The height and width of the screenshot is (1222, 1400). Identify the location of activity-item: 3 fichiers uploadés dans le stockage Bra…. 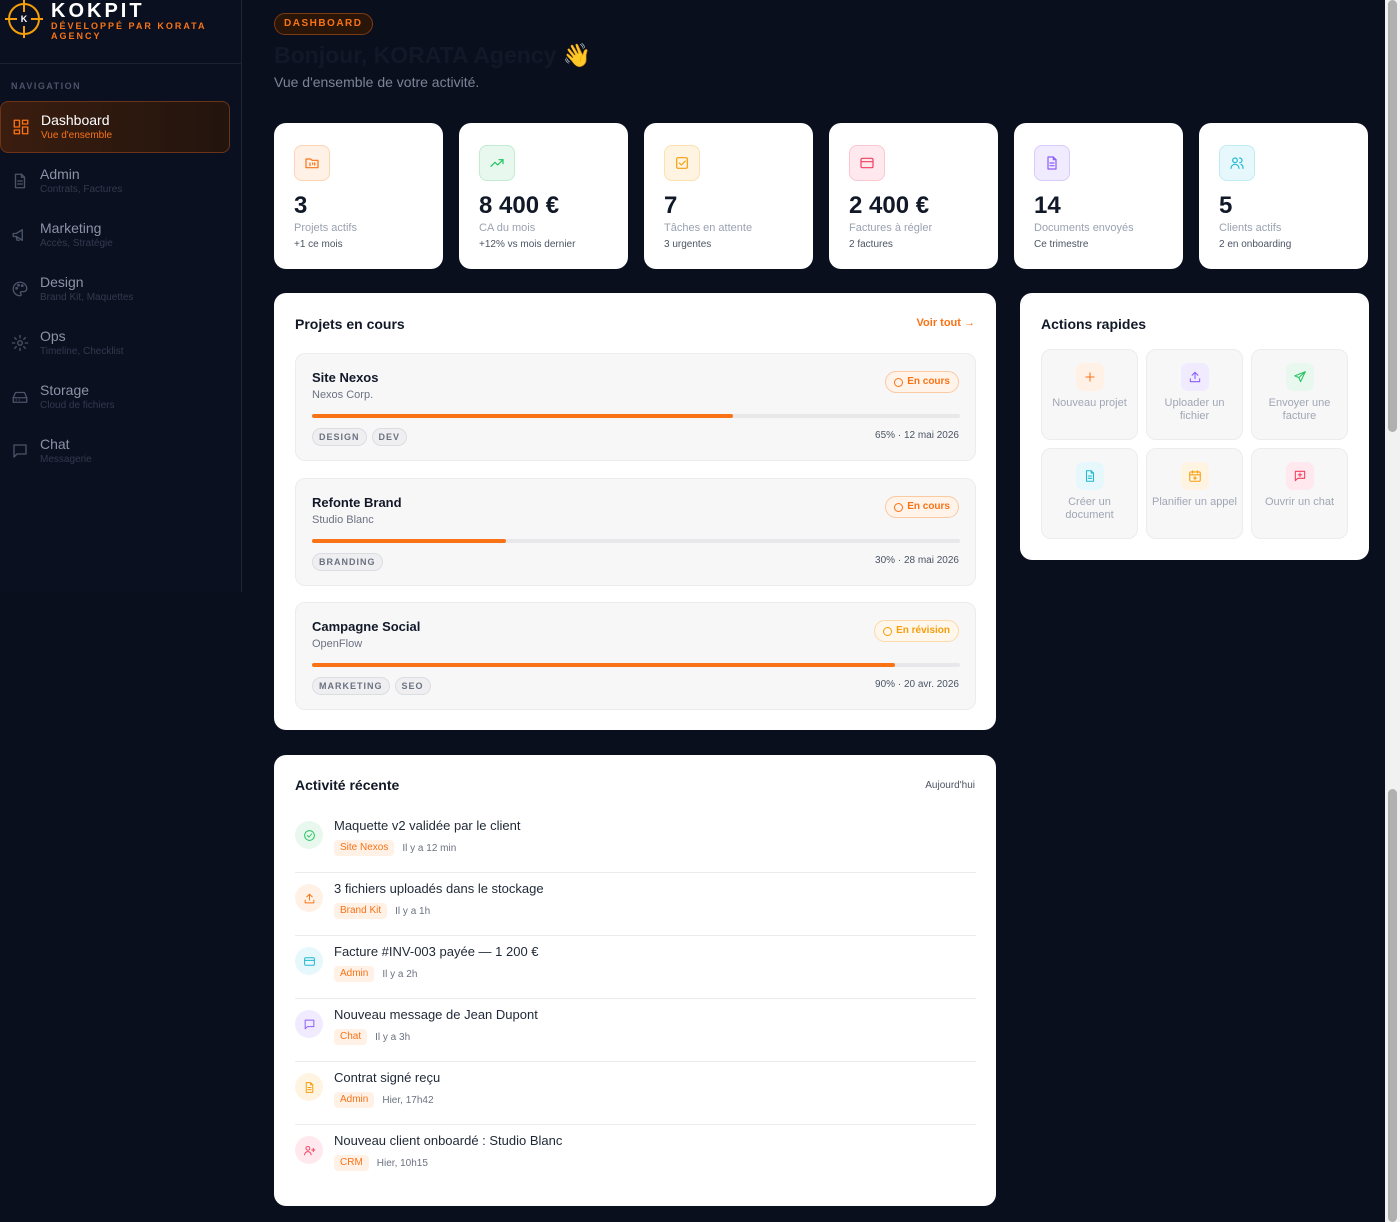
(635, 904).